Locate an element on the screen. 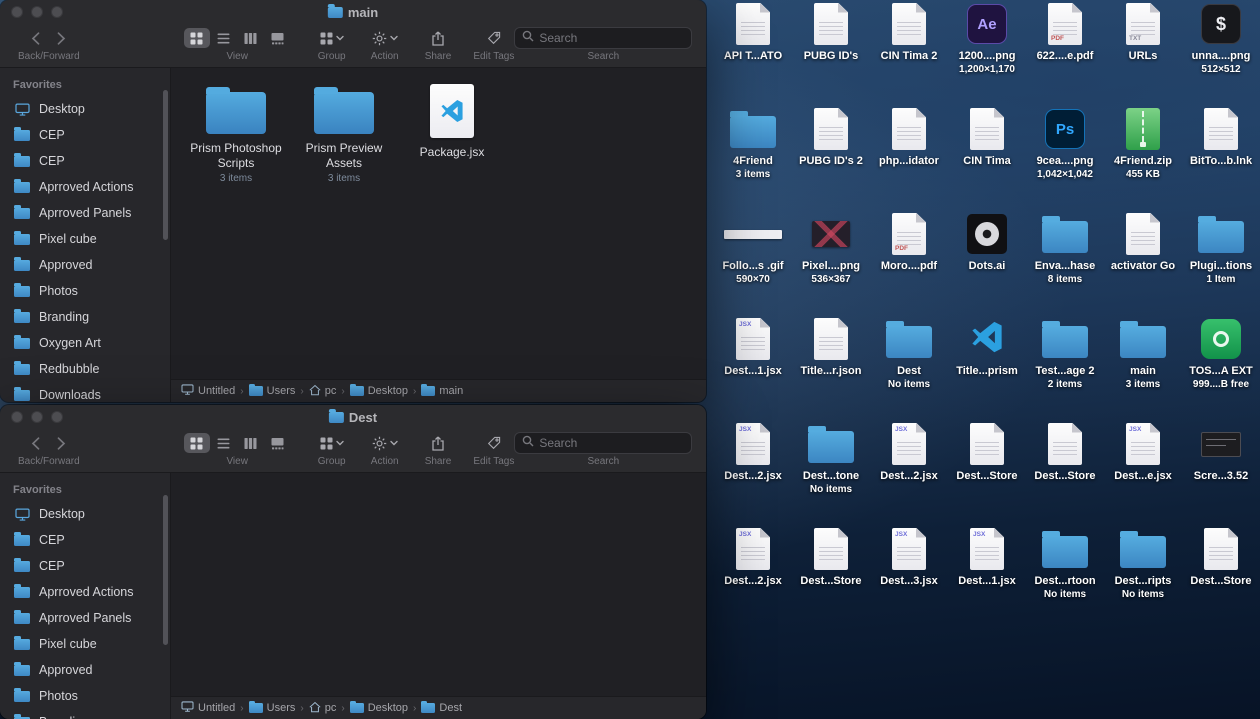 The width and height of the screenshot is (1260, 719). search-field is located at coordinates (603, 443).